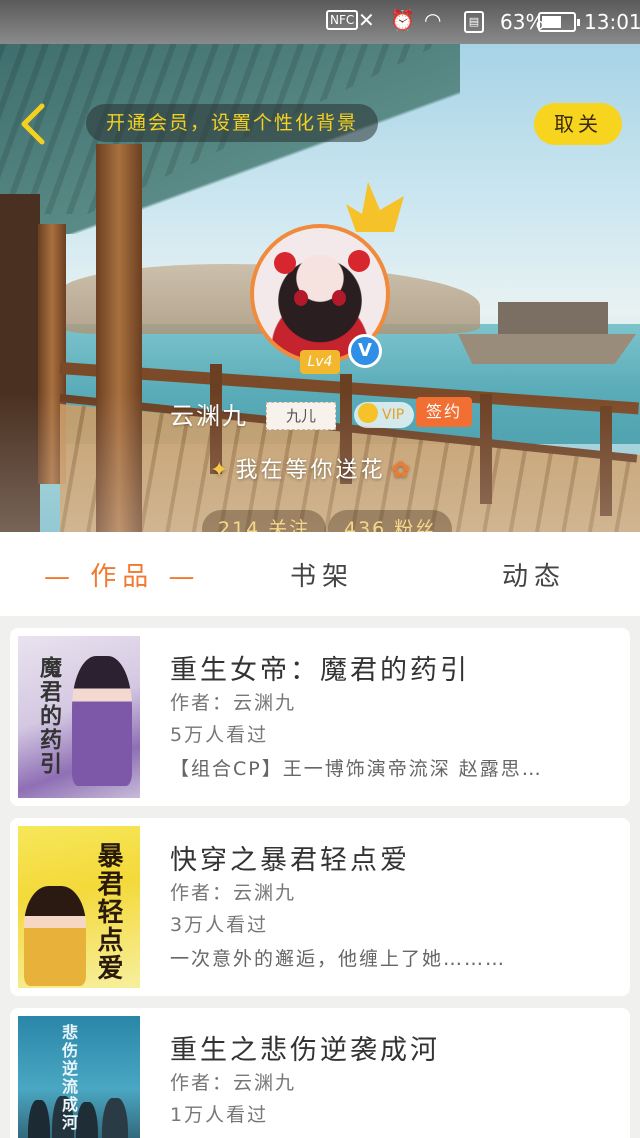 This screenshot has height=1138, width=640. What do you see at coordinates (342, 20) in the screenshot?
I see `nfc-icon: NFC` at bounding box center [342, 20].